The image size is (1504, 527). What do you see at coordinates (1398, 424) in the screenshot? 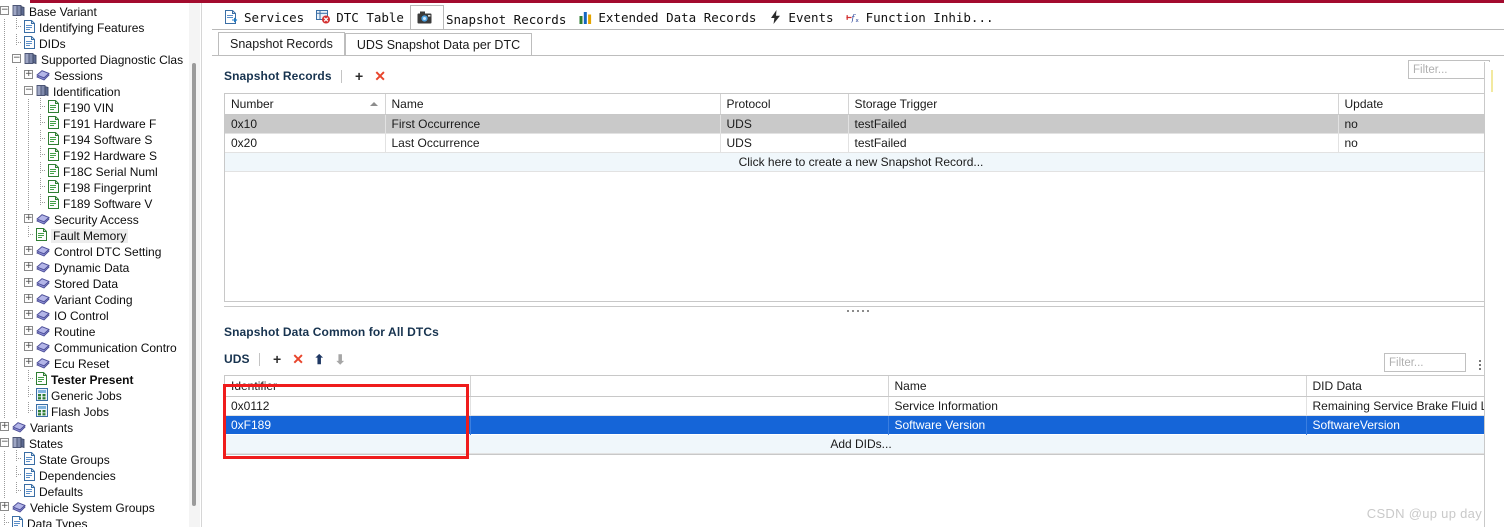
I see `cell-did-data: SoftwareVersion` at bounding box center [1398, 424].